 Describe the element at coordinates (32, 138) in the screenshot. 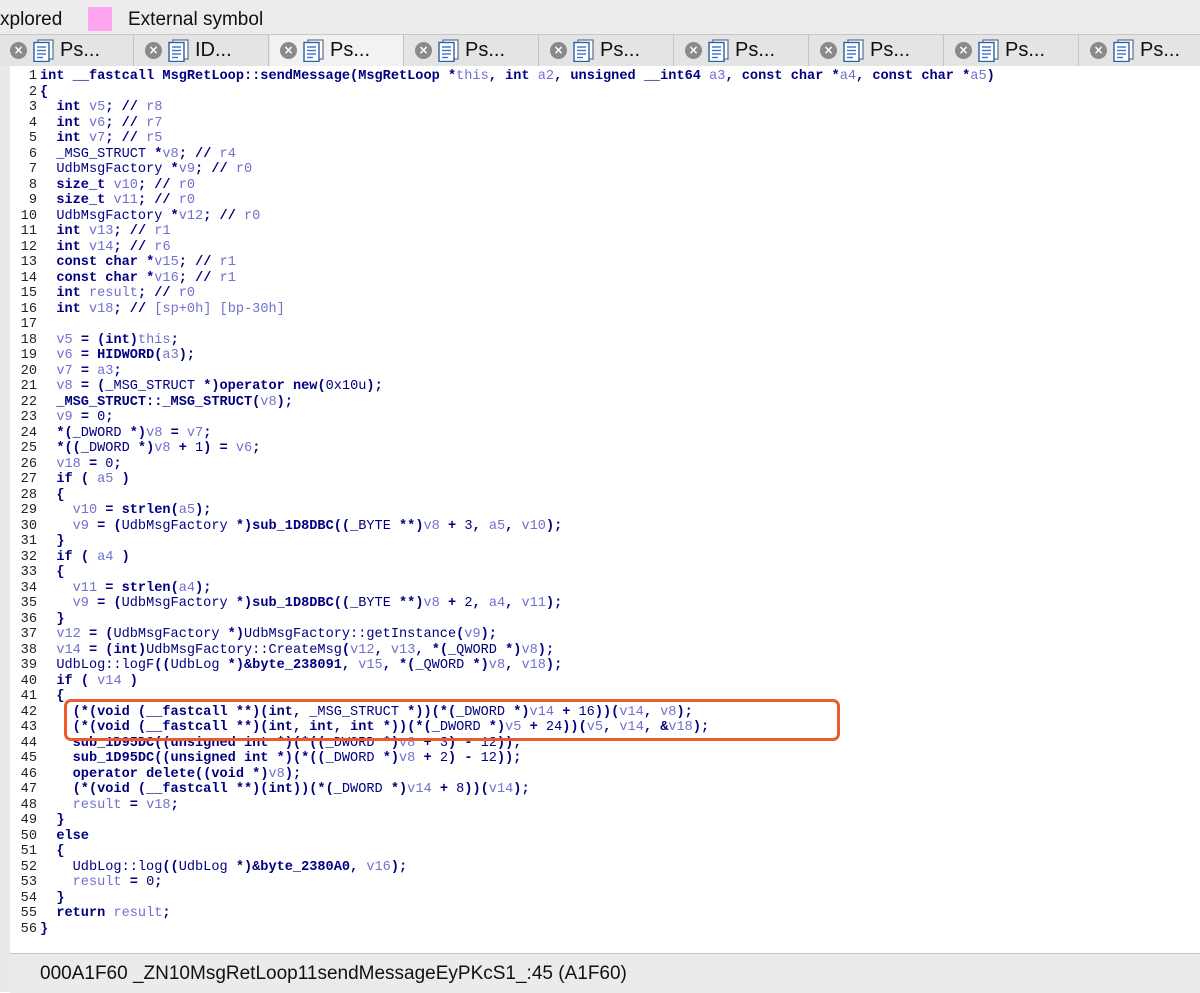

I see `line-number: 5` at that location.